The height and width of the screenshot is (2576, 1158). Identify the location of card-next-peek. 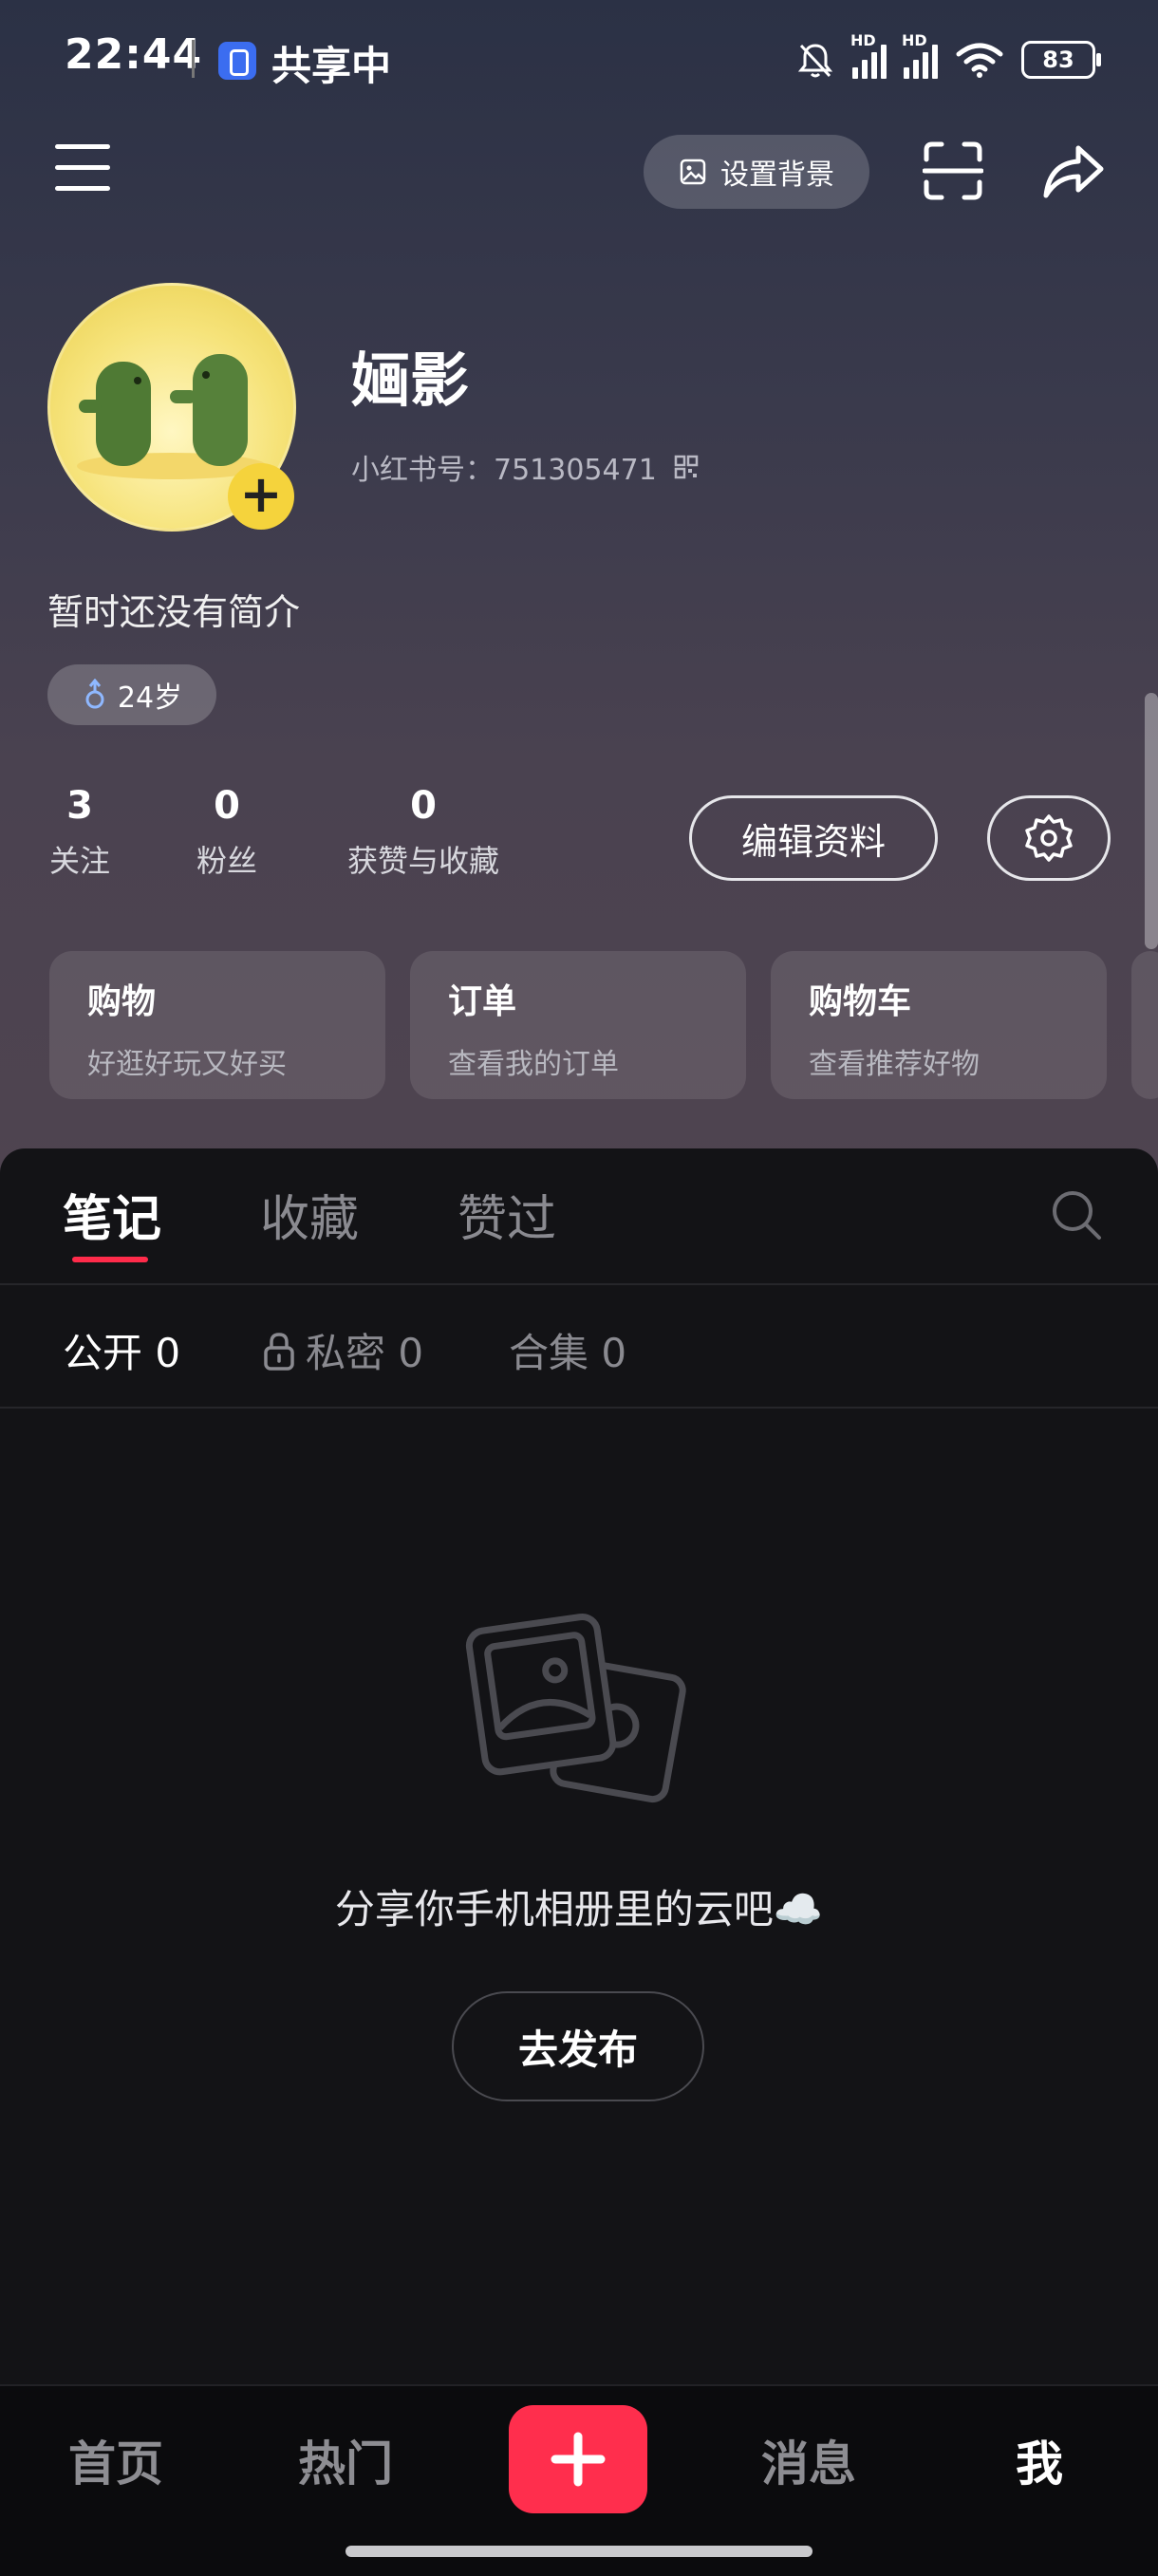
(1144, 1025).